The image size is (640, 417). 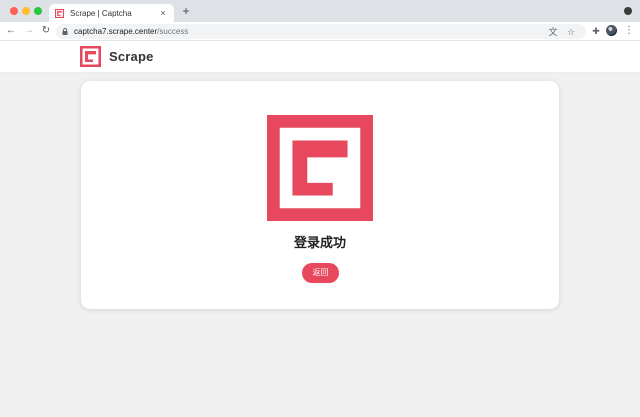 I want to click on translate-icon: 文, so click(x=553, y=32).